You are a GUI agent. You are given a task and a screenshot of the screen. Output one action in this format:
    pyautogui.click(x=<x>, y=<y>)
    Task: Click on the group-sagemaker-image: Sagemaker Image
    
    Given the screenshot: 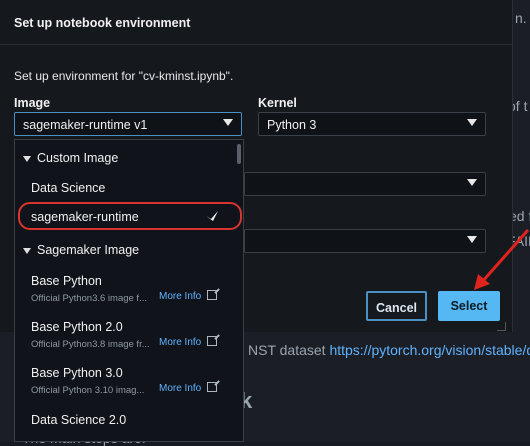 What is the action you would take?
    pyautogui.click(x=81, y=250)
    